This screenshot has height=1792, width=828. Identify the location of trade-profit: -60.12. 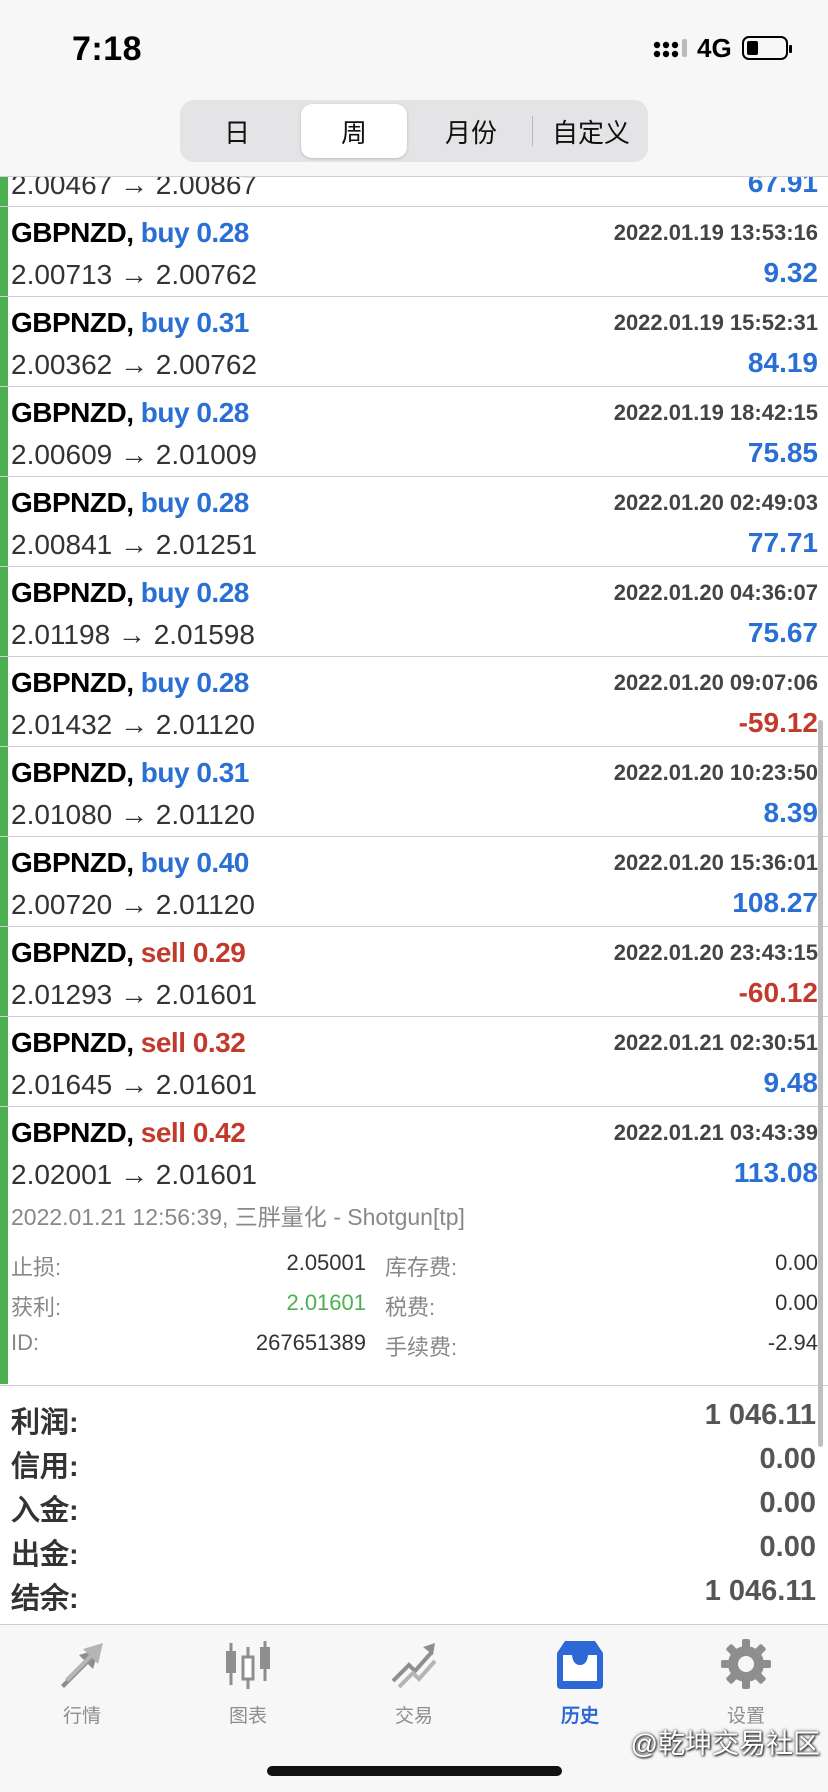
(778, 992).